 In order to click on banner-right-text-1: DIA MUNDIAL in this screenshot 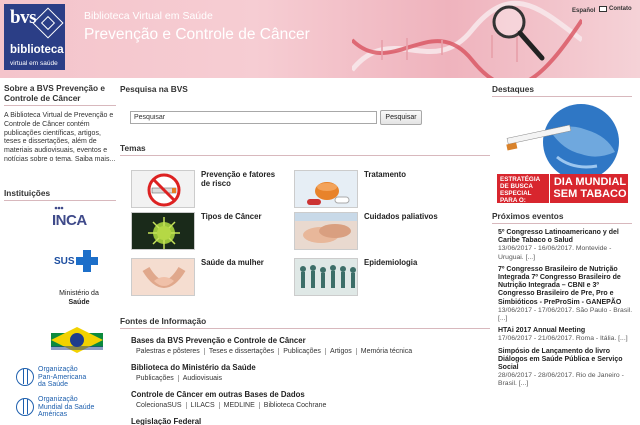, I will do `click(590, 182)`.